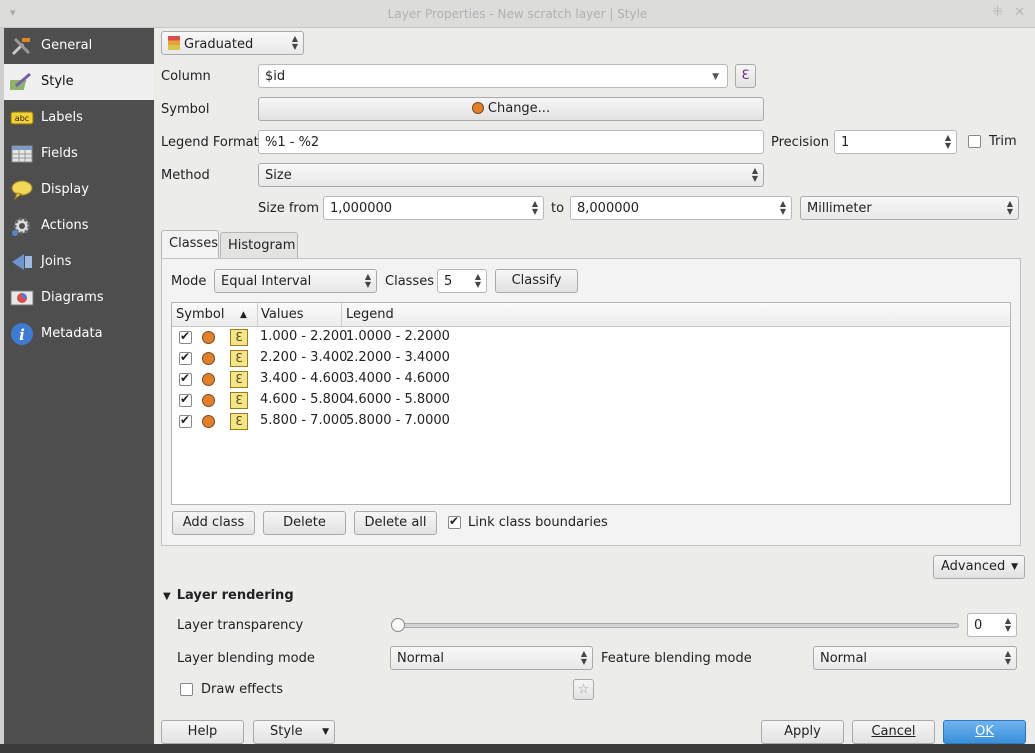 The height and width of the screenshot is (753, 1035). I want to click on classes-value: 5, so click(448, 281).